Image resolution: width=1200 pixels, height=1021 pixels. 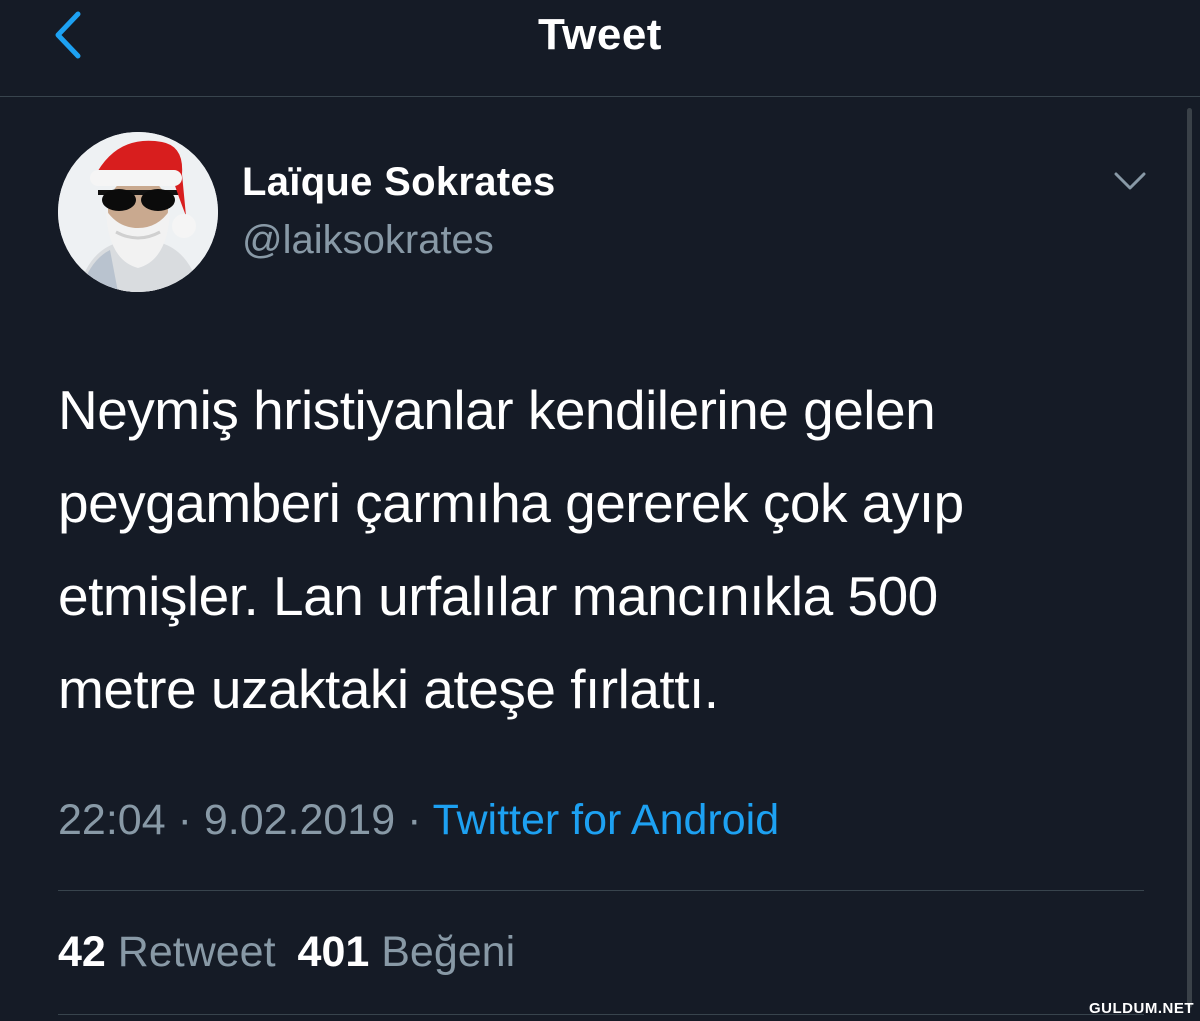 I want to click on tweet-meta: 22:04 · 9.02.2019 · Twitter for Android, so click(x=418, y=820).